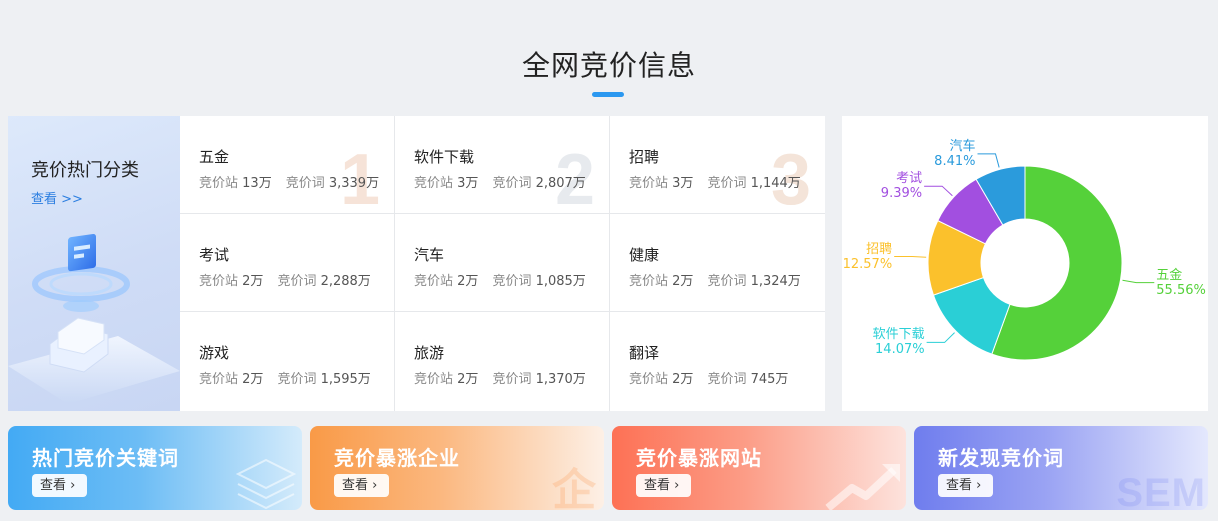  What do you see at coordinates (898, 335) in the screenshot?
I see `donut-label-name: 软件下载` at bounding box center [898, 335].